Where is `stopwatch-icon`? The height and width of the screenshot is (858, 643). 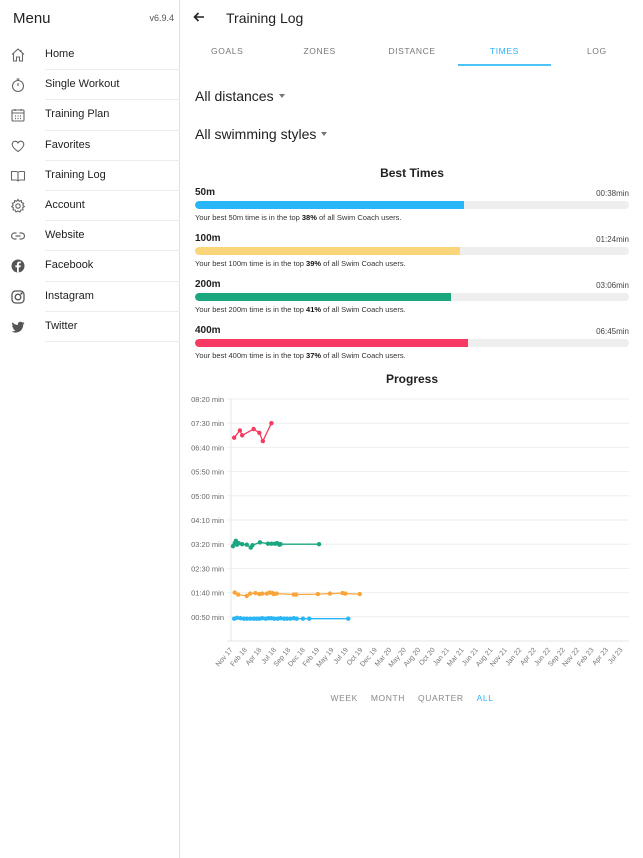
stopwatch-icon is located at coordinates (18, 85).